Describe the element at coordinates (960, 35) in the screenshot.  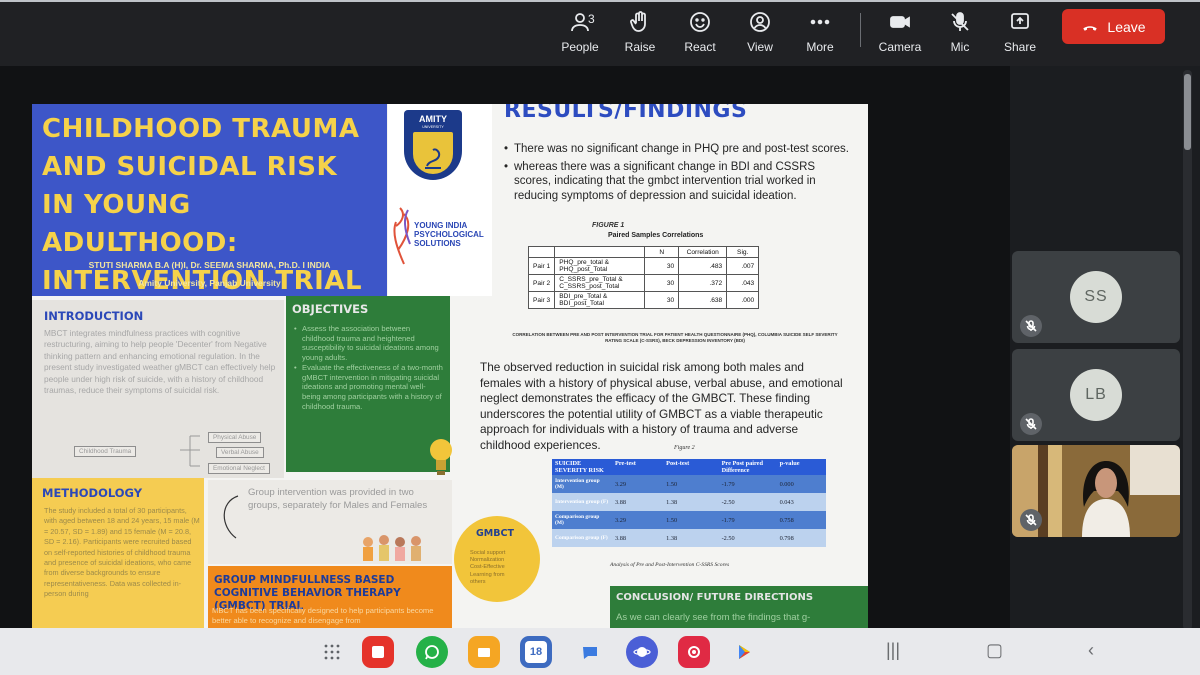
I see `mic-button: Mic` at that location.